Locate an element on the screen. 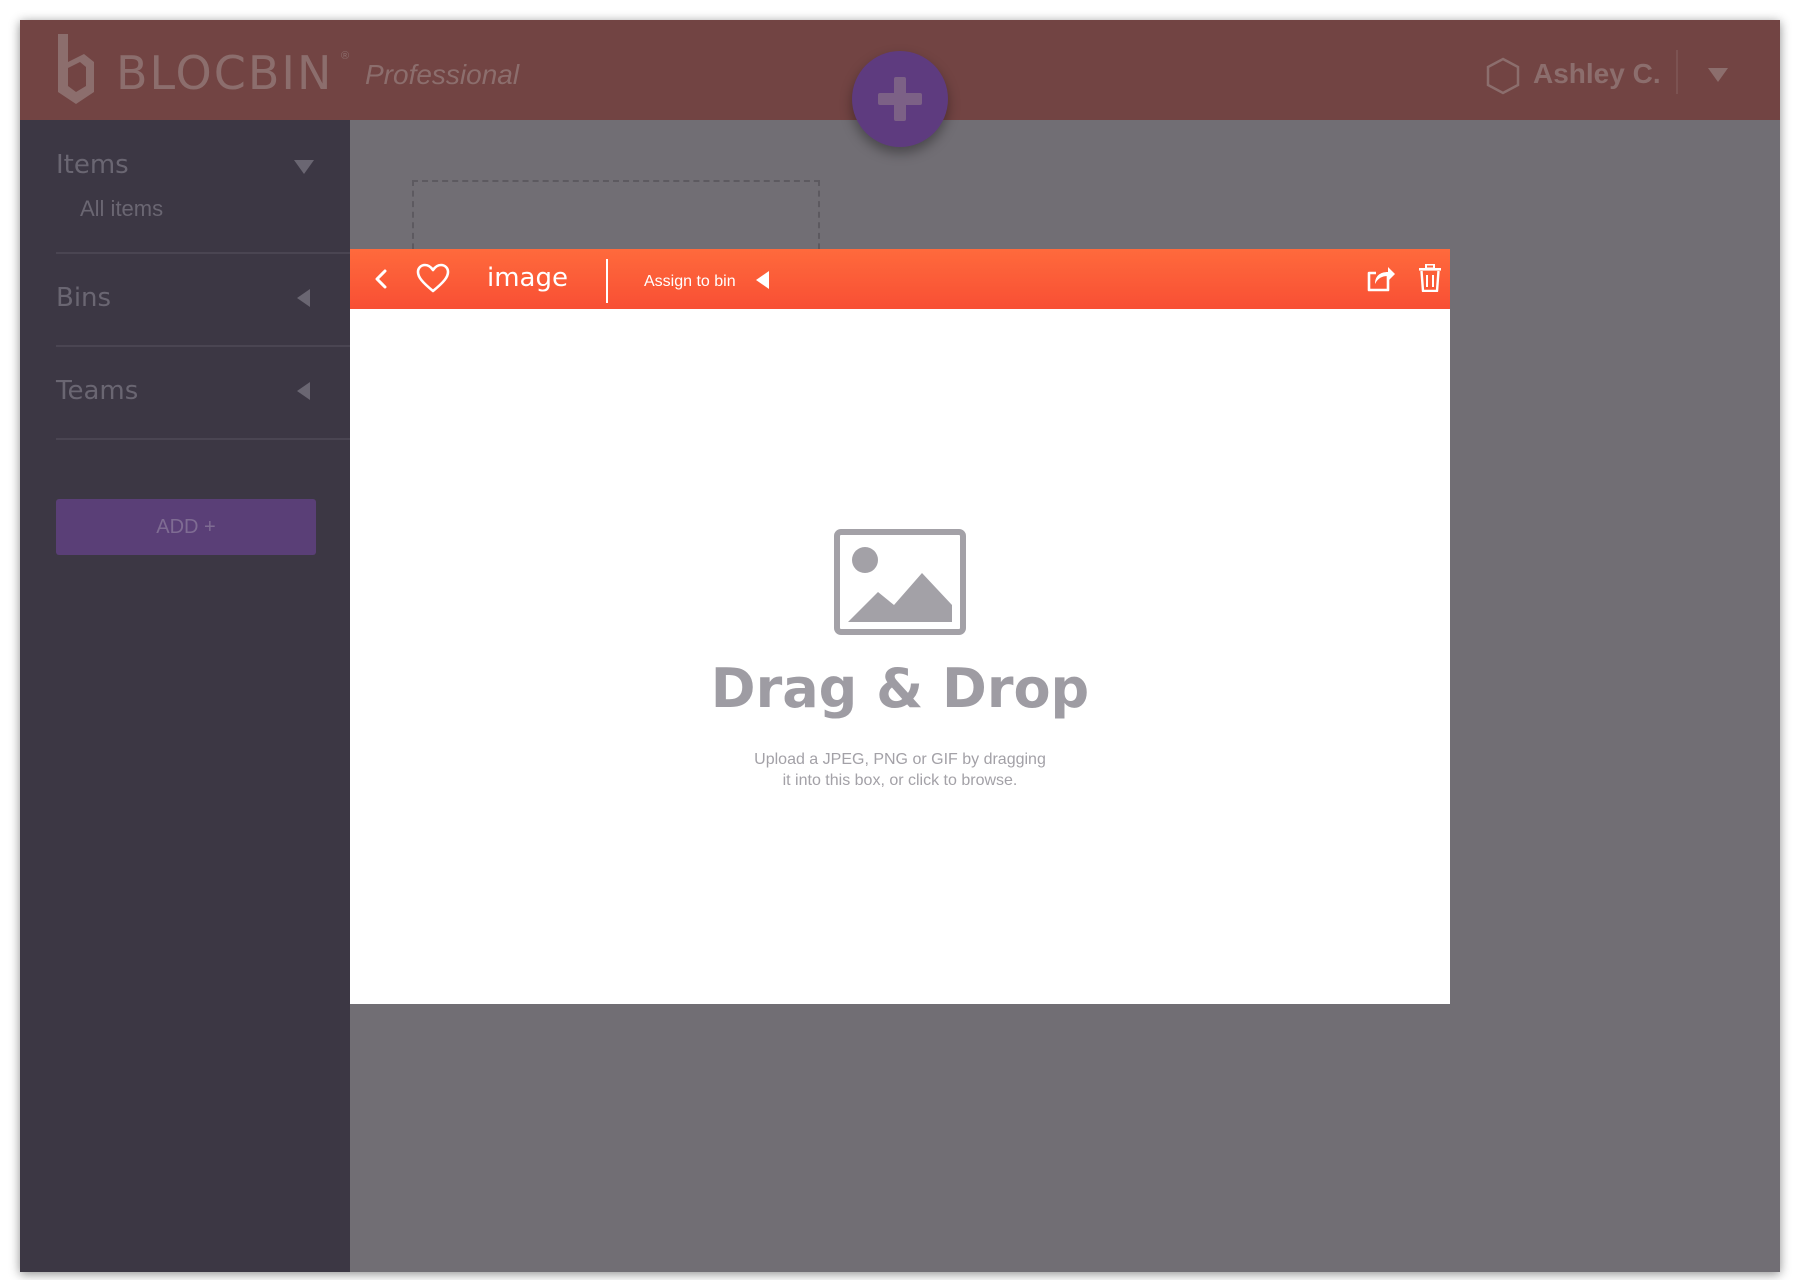 The width and height of the screenshot is (1800, 1280). background-drop-target is located at coordinates (616, 220).